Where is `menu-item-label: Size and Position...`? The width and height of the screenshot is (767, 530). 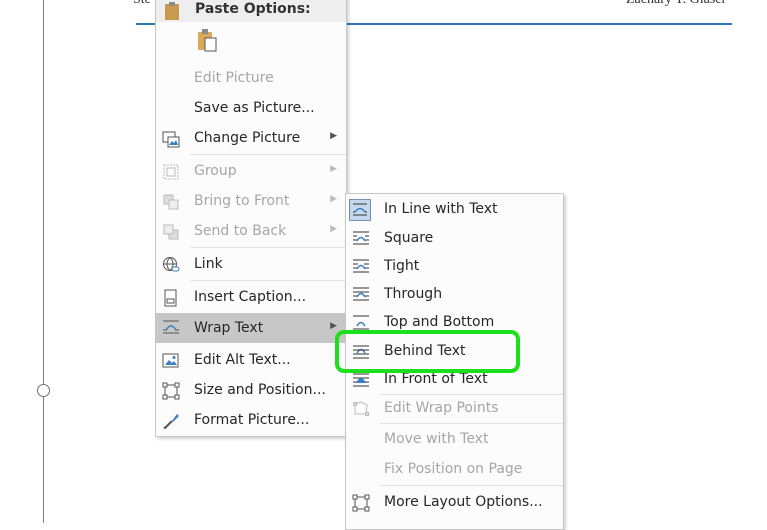
menu-item-label: Size and Position... is located at coordinates (260, 390).